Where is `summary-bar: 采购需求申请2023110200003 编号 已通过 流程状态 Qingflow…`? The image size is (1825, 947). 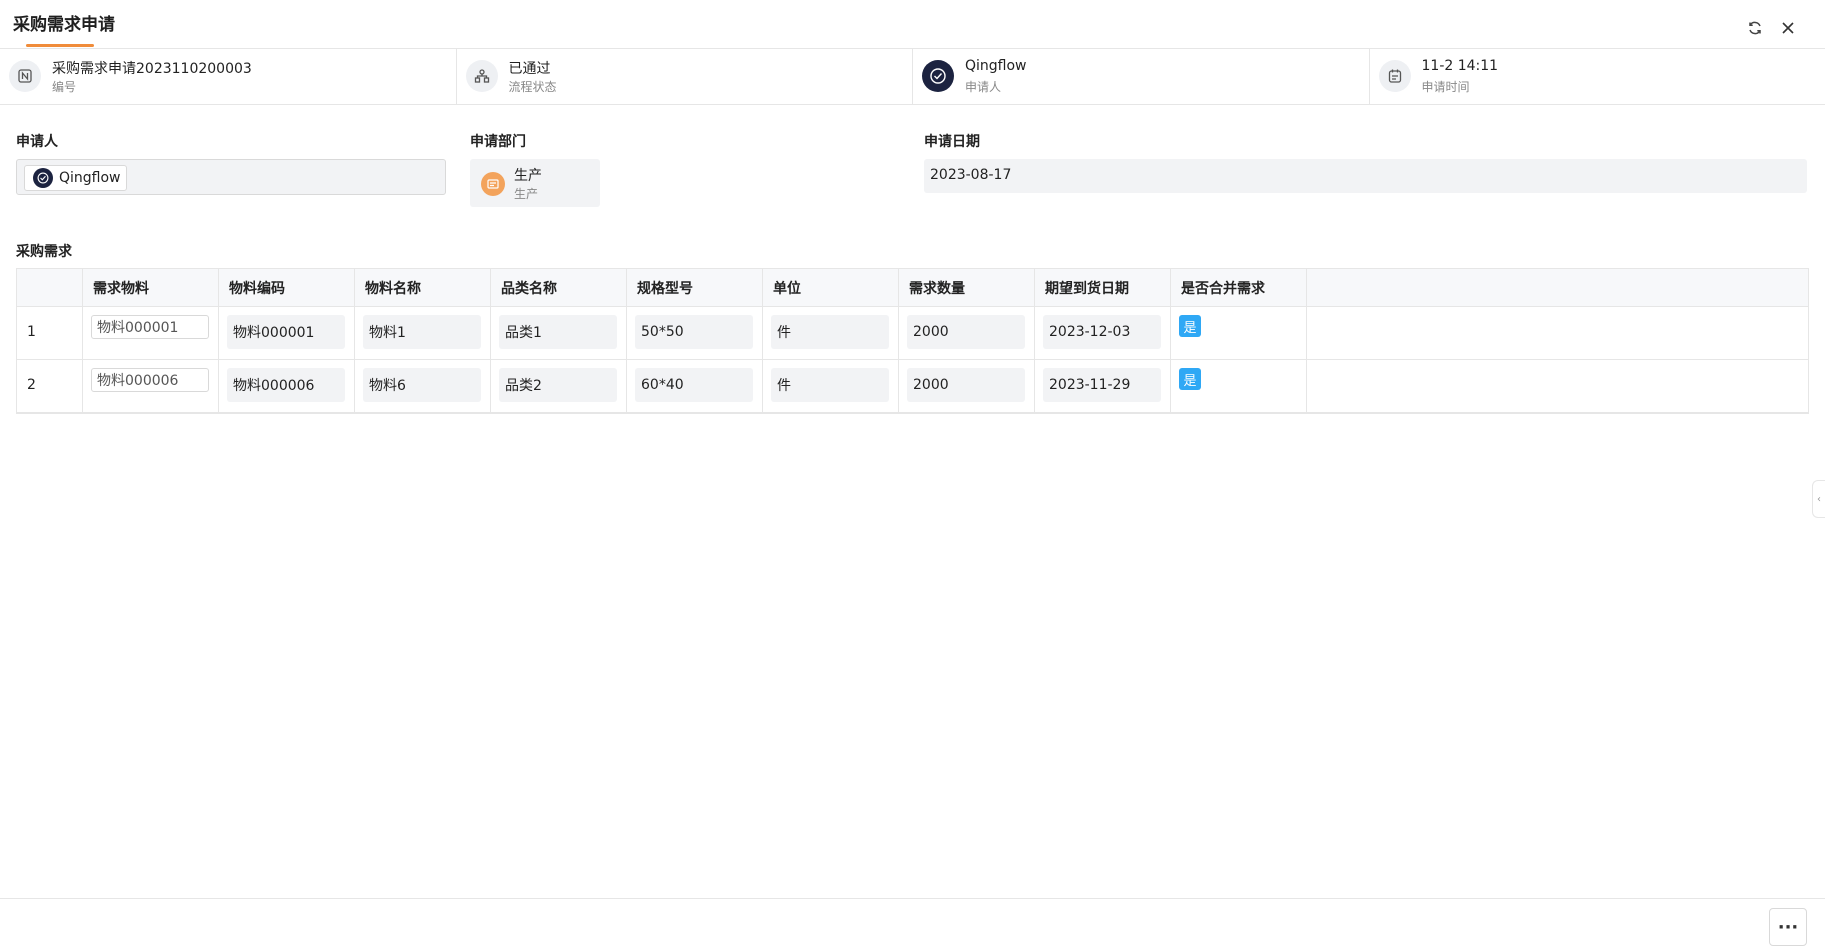 summary-bar: 采购需求申请2023110200003 编号 已通过 流程状态 Qingflow… is located at coordinates (912, 77).